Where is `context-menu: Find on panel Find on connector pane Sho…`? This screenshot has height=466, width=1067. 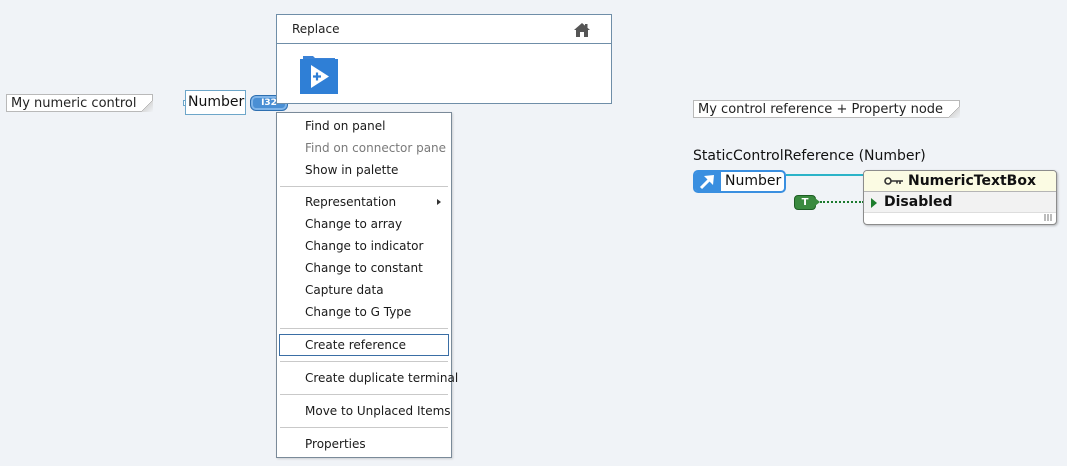 context-menu: Find on panel Find on connector pane Sho… is located at coordinates (367, 285).